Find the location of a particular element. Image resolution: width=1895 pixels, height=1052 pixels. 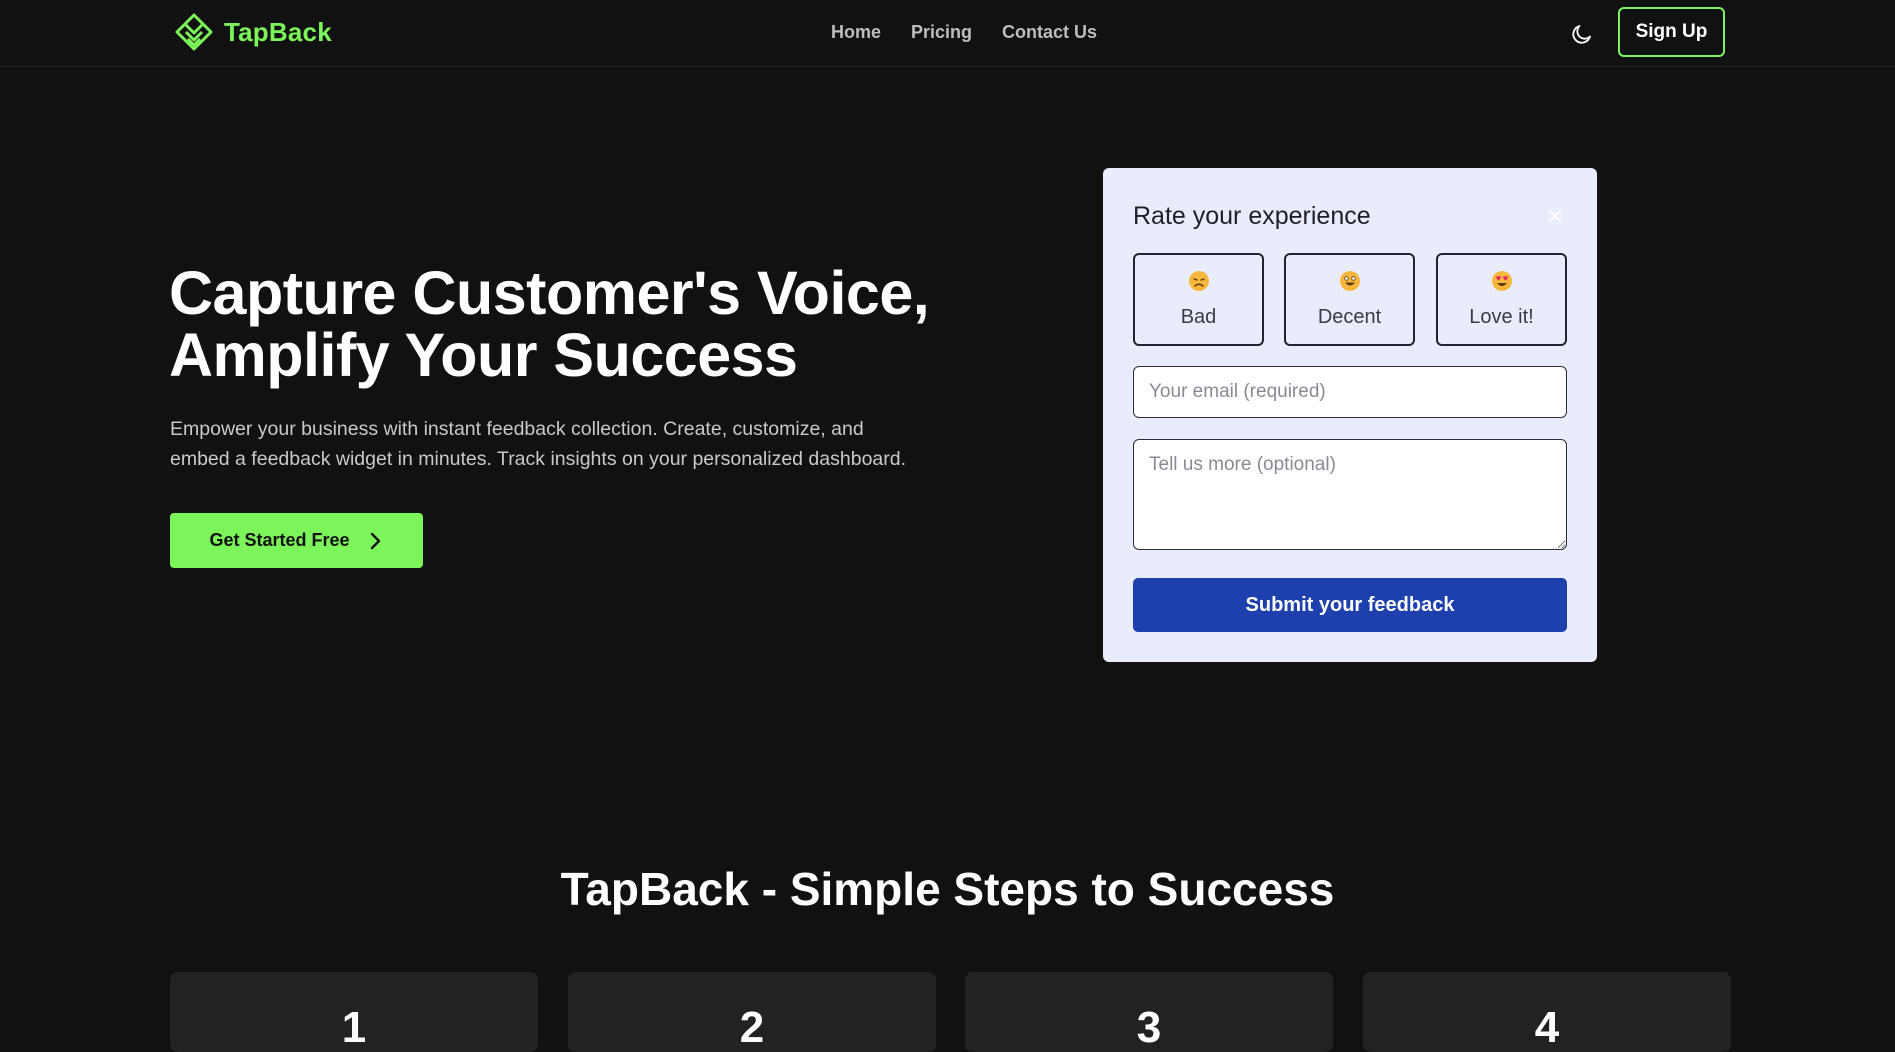

close-icon is located at coordinates (1555, 216).